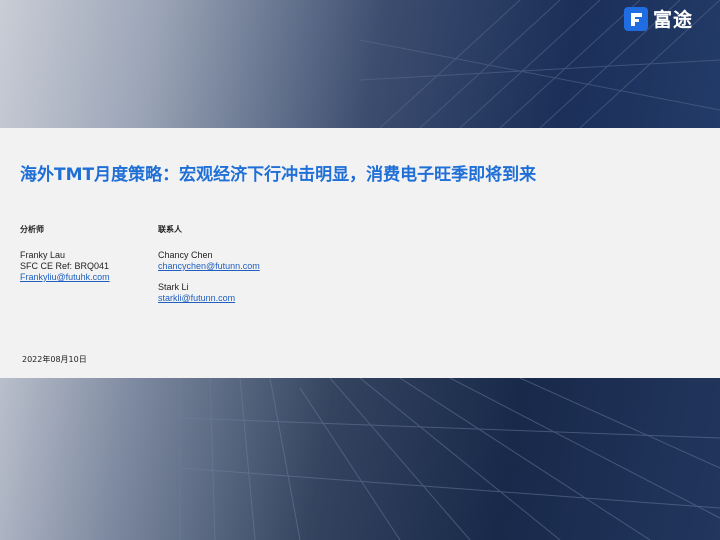 The width and height of the screenshot is (720, 540). What do you see at coordinates (278, 175) in the screenshot?
I see `report-title: 海外TMT月度策略：宏观经济下行冲击明显，消费电子旺季即将到来` at bounding box center [278, 175].